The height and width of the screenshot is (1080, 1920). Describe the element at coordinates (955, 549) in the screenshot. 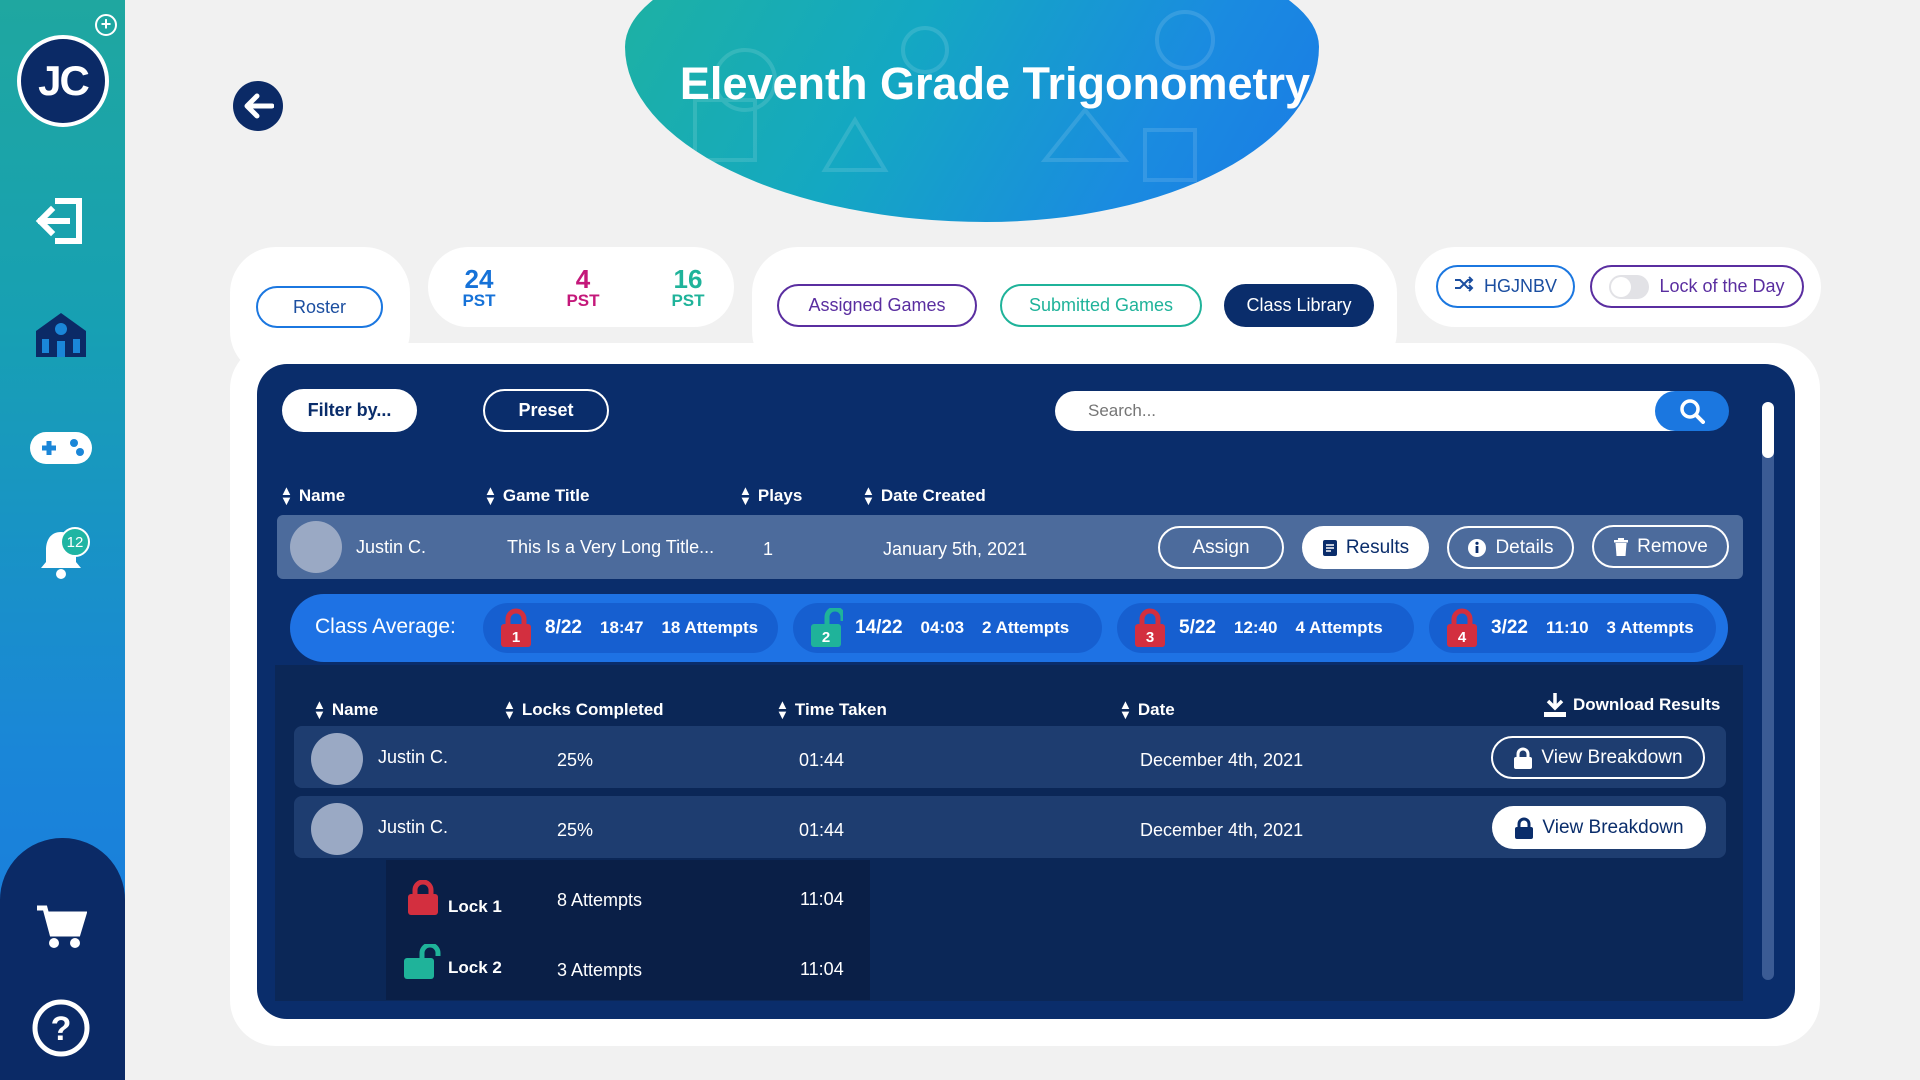

I see `row-date-created: January 5th, 2021` at that location.